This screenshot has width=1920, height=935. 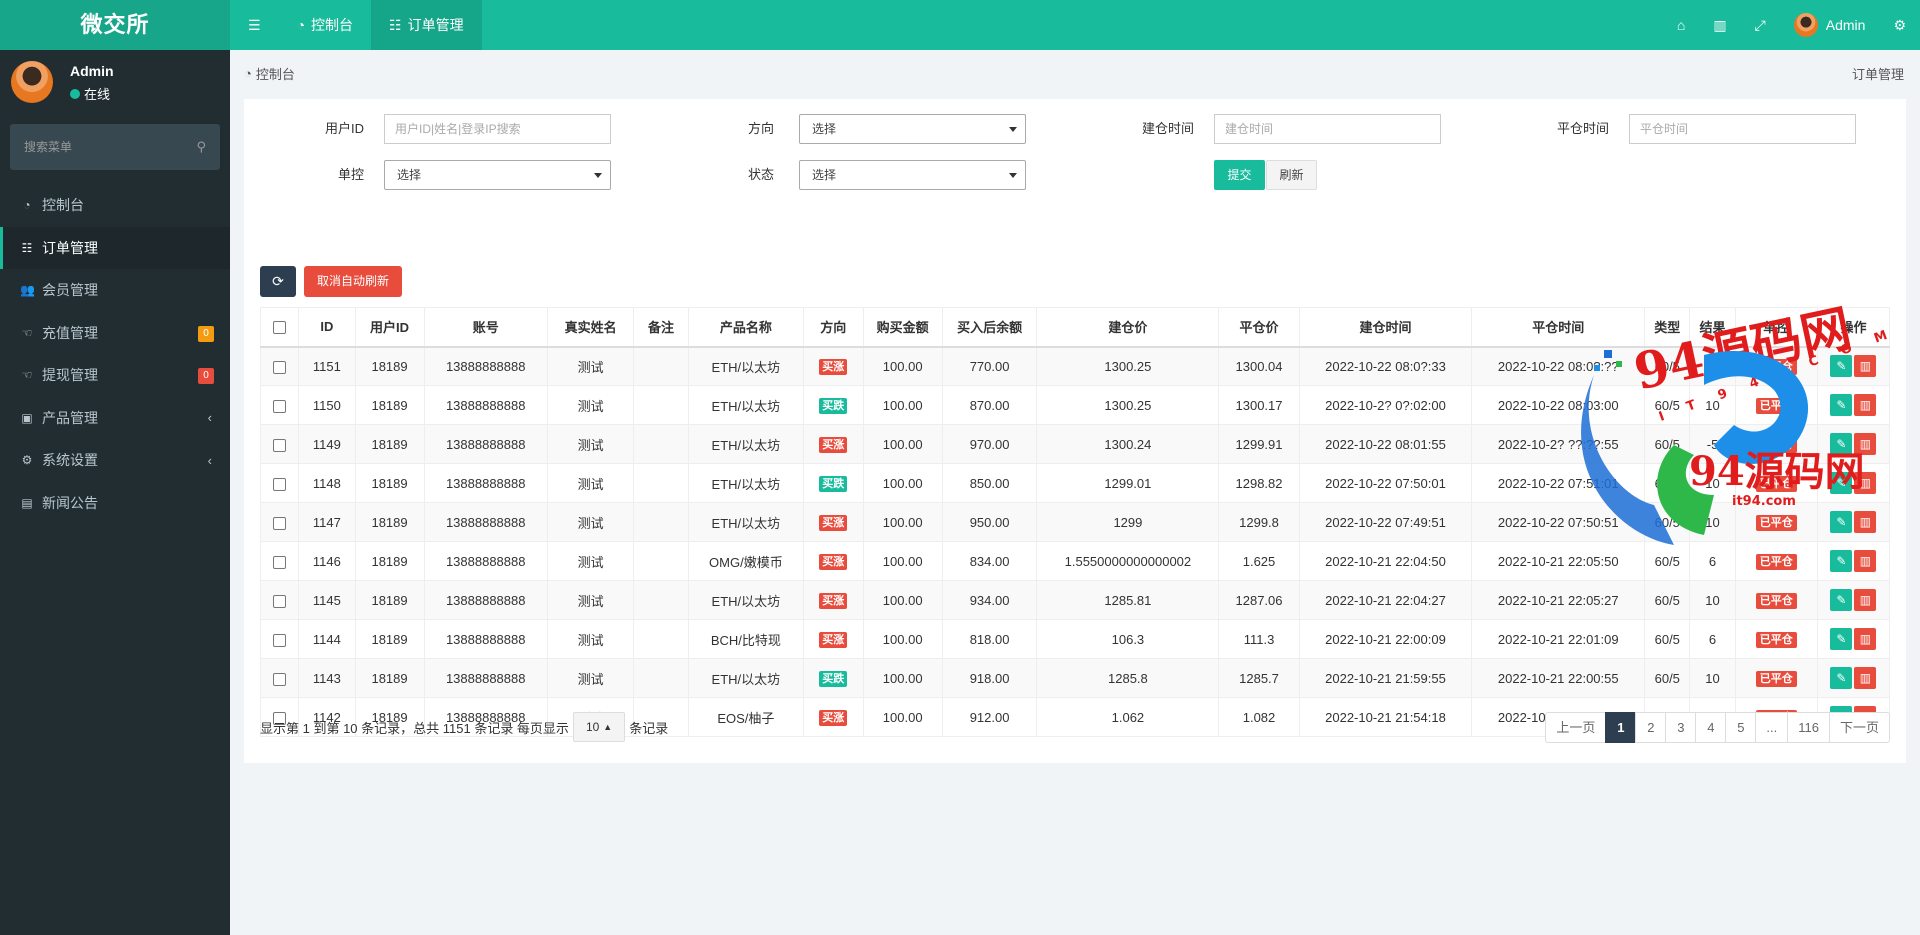 I want to click on user-id-search-input, so click(x=497, y=129).